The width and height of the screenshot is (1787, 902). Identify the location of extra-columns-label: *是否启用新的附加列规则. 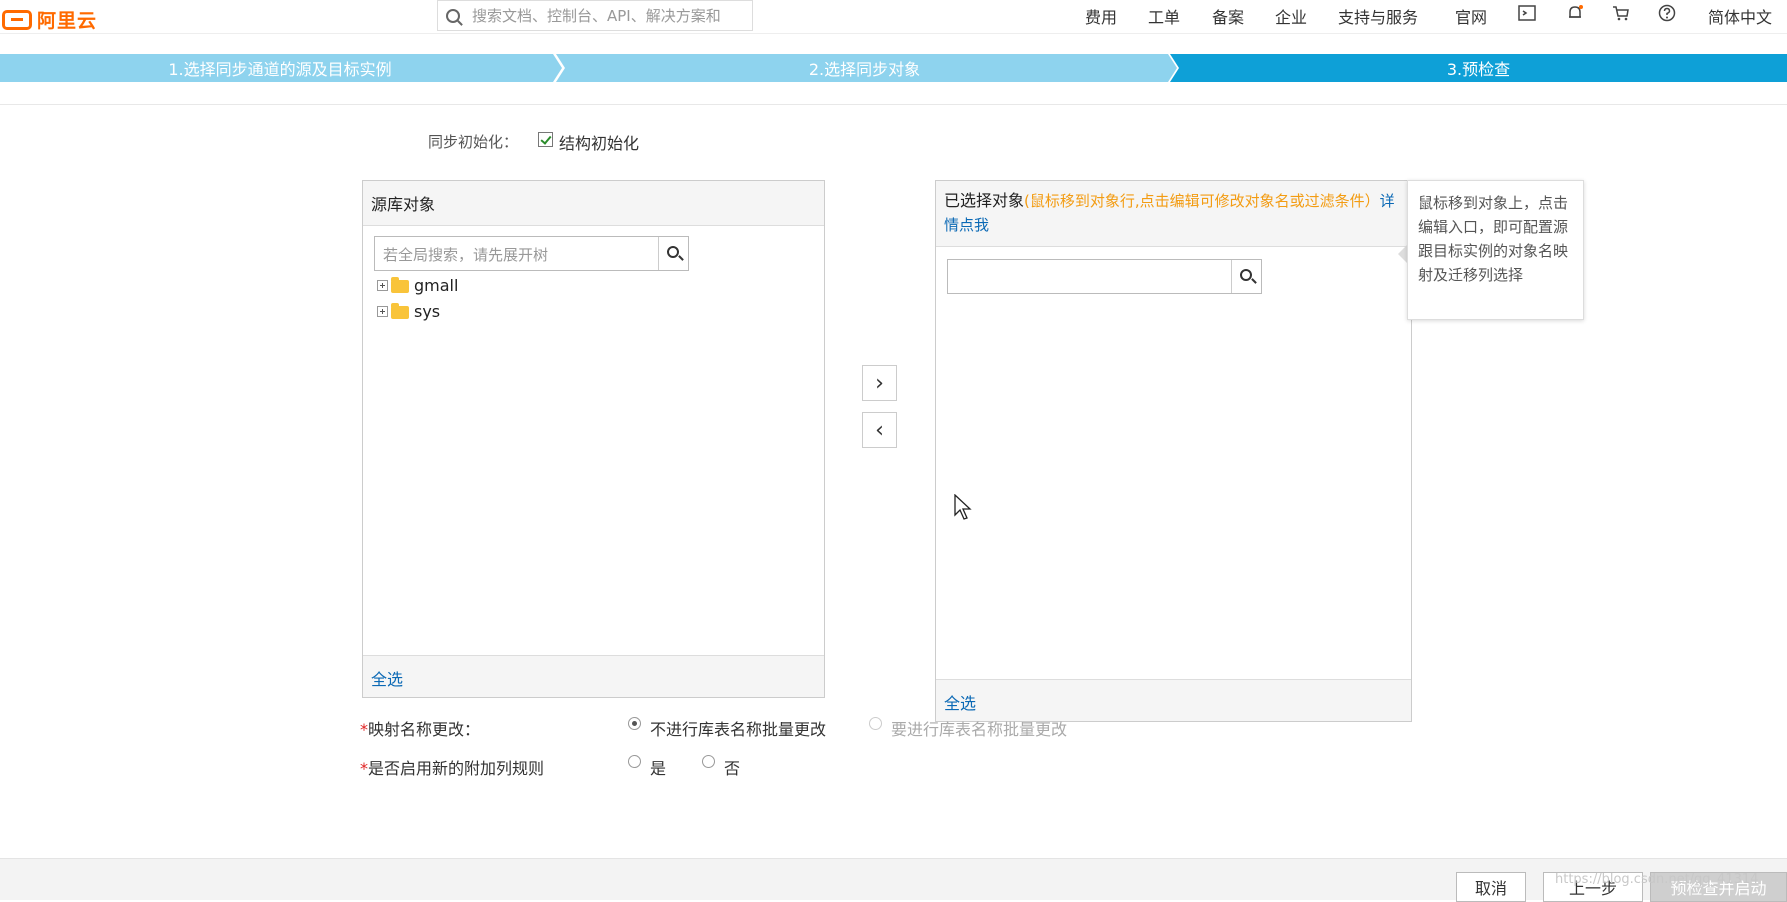
(452, 767).